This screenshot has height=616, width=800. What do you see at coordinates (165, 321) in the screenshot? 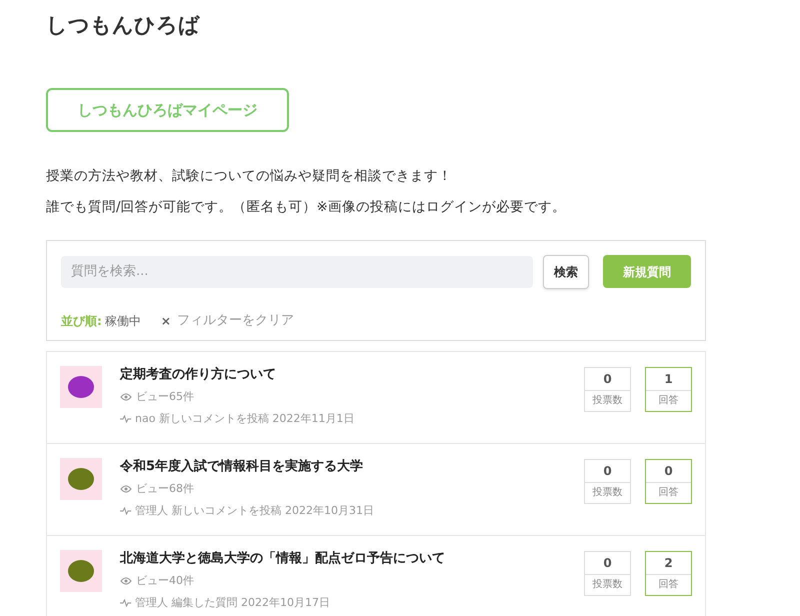
I see `clear-icon: ×` at bounding box center [165, 321].